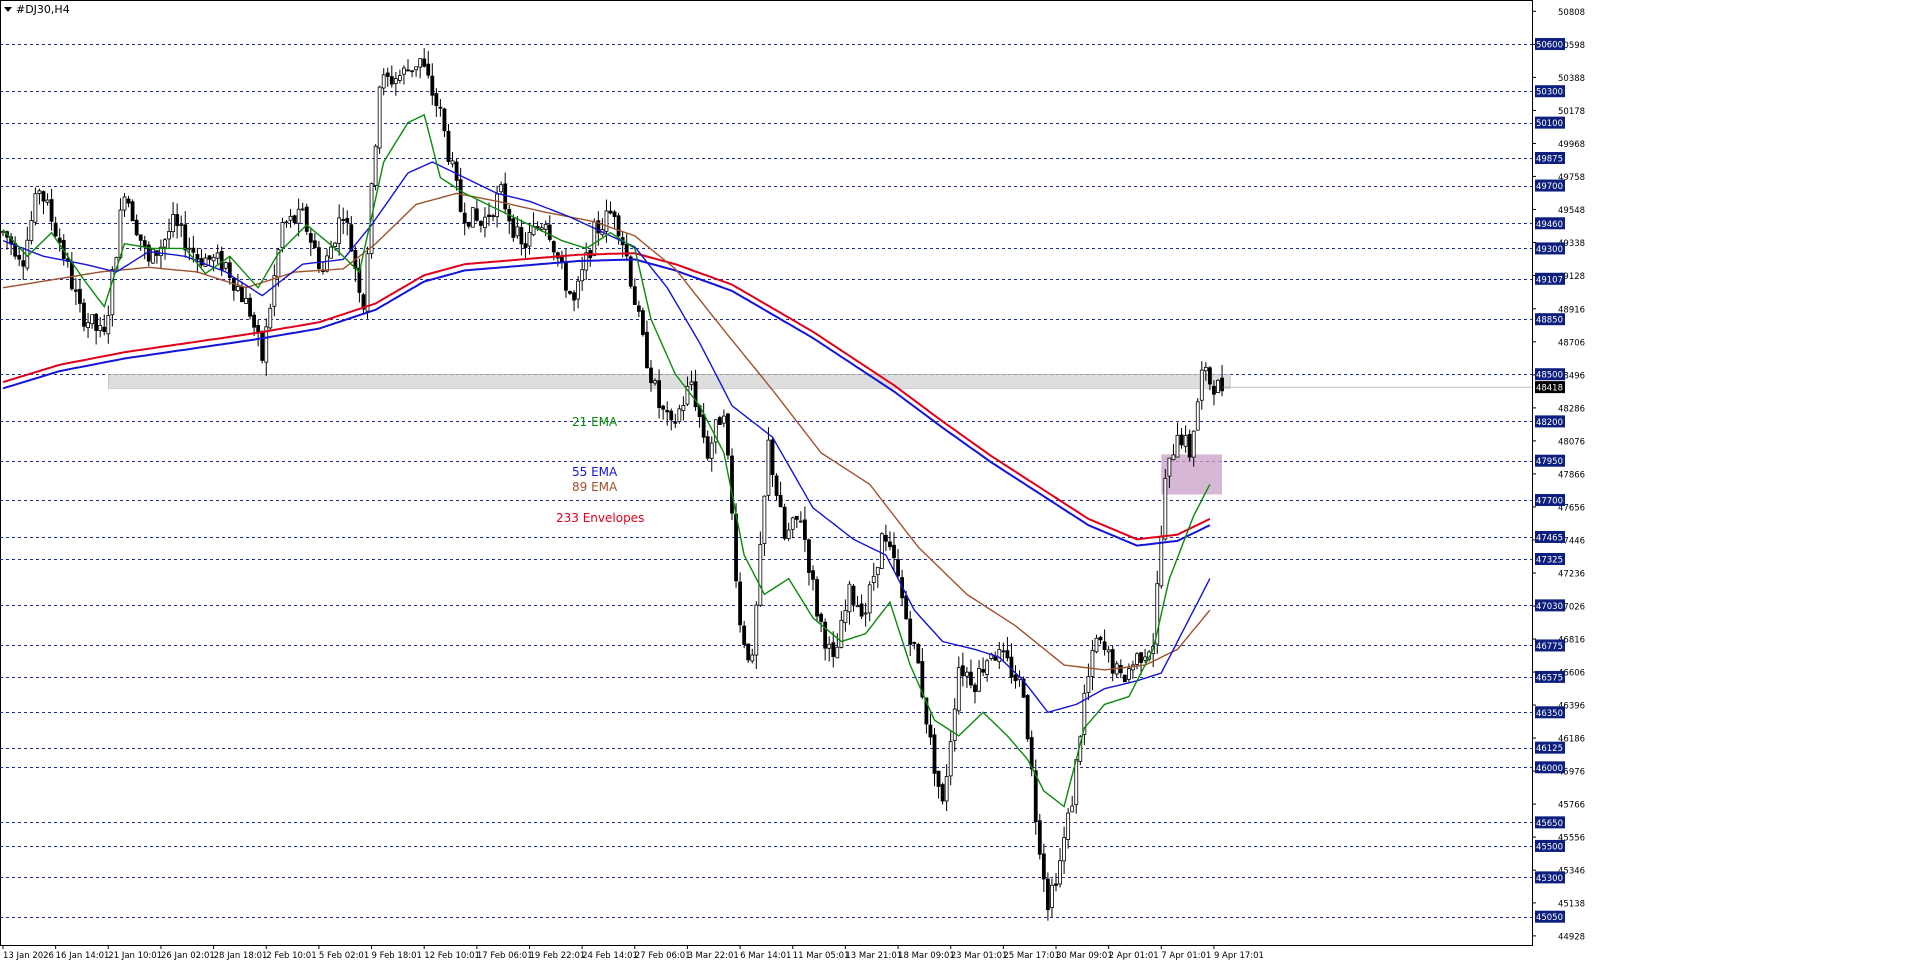  I want to click on x-axis-tick-label: 23 Mar 01:01, so click(979, 956).